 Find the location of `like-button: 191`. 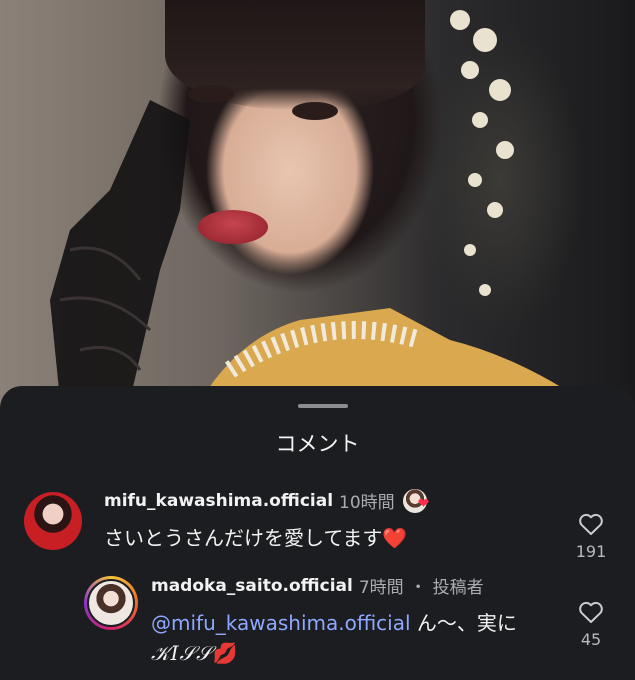

like-button: 191 is located at coordinates (591, 536).